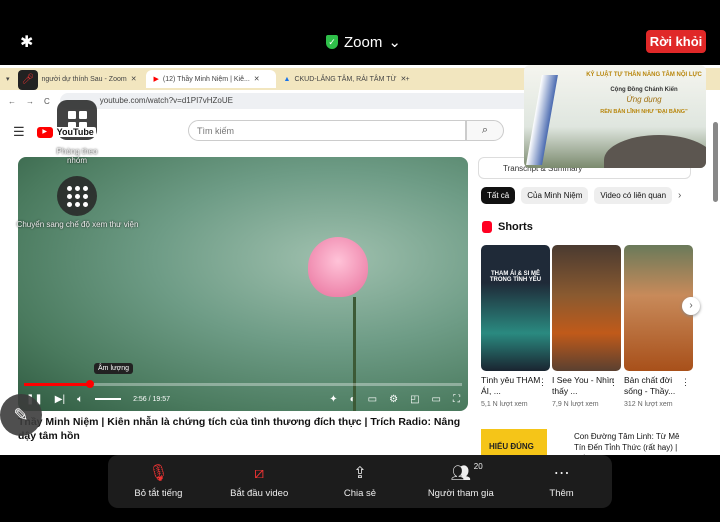  I want to click on gallery-grid-icon, so click(77, 196).